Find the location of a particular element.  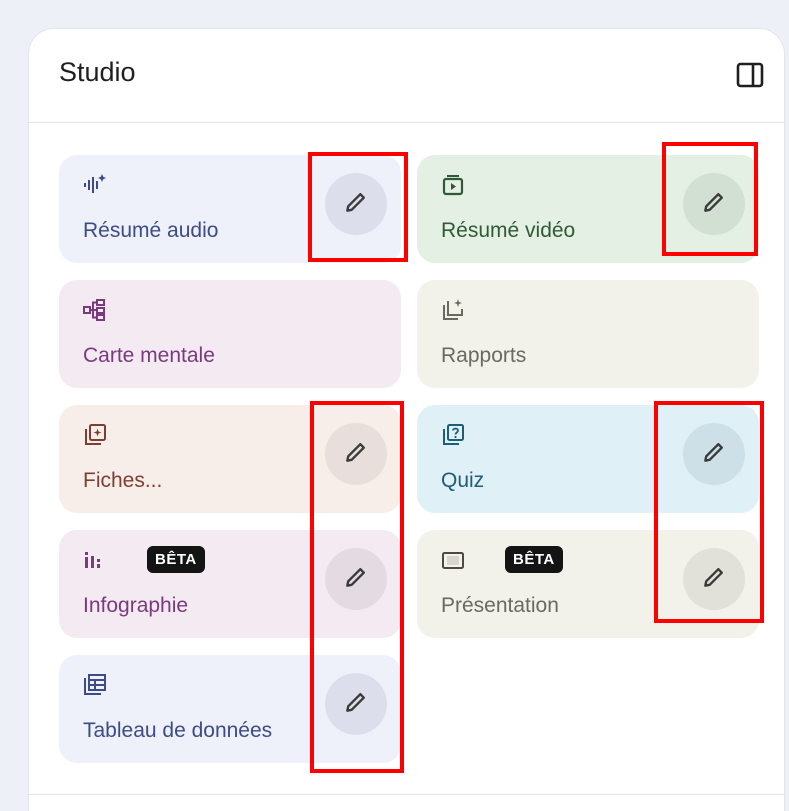

data-table-icon is located at coordinates (95, 685).